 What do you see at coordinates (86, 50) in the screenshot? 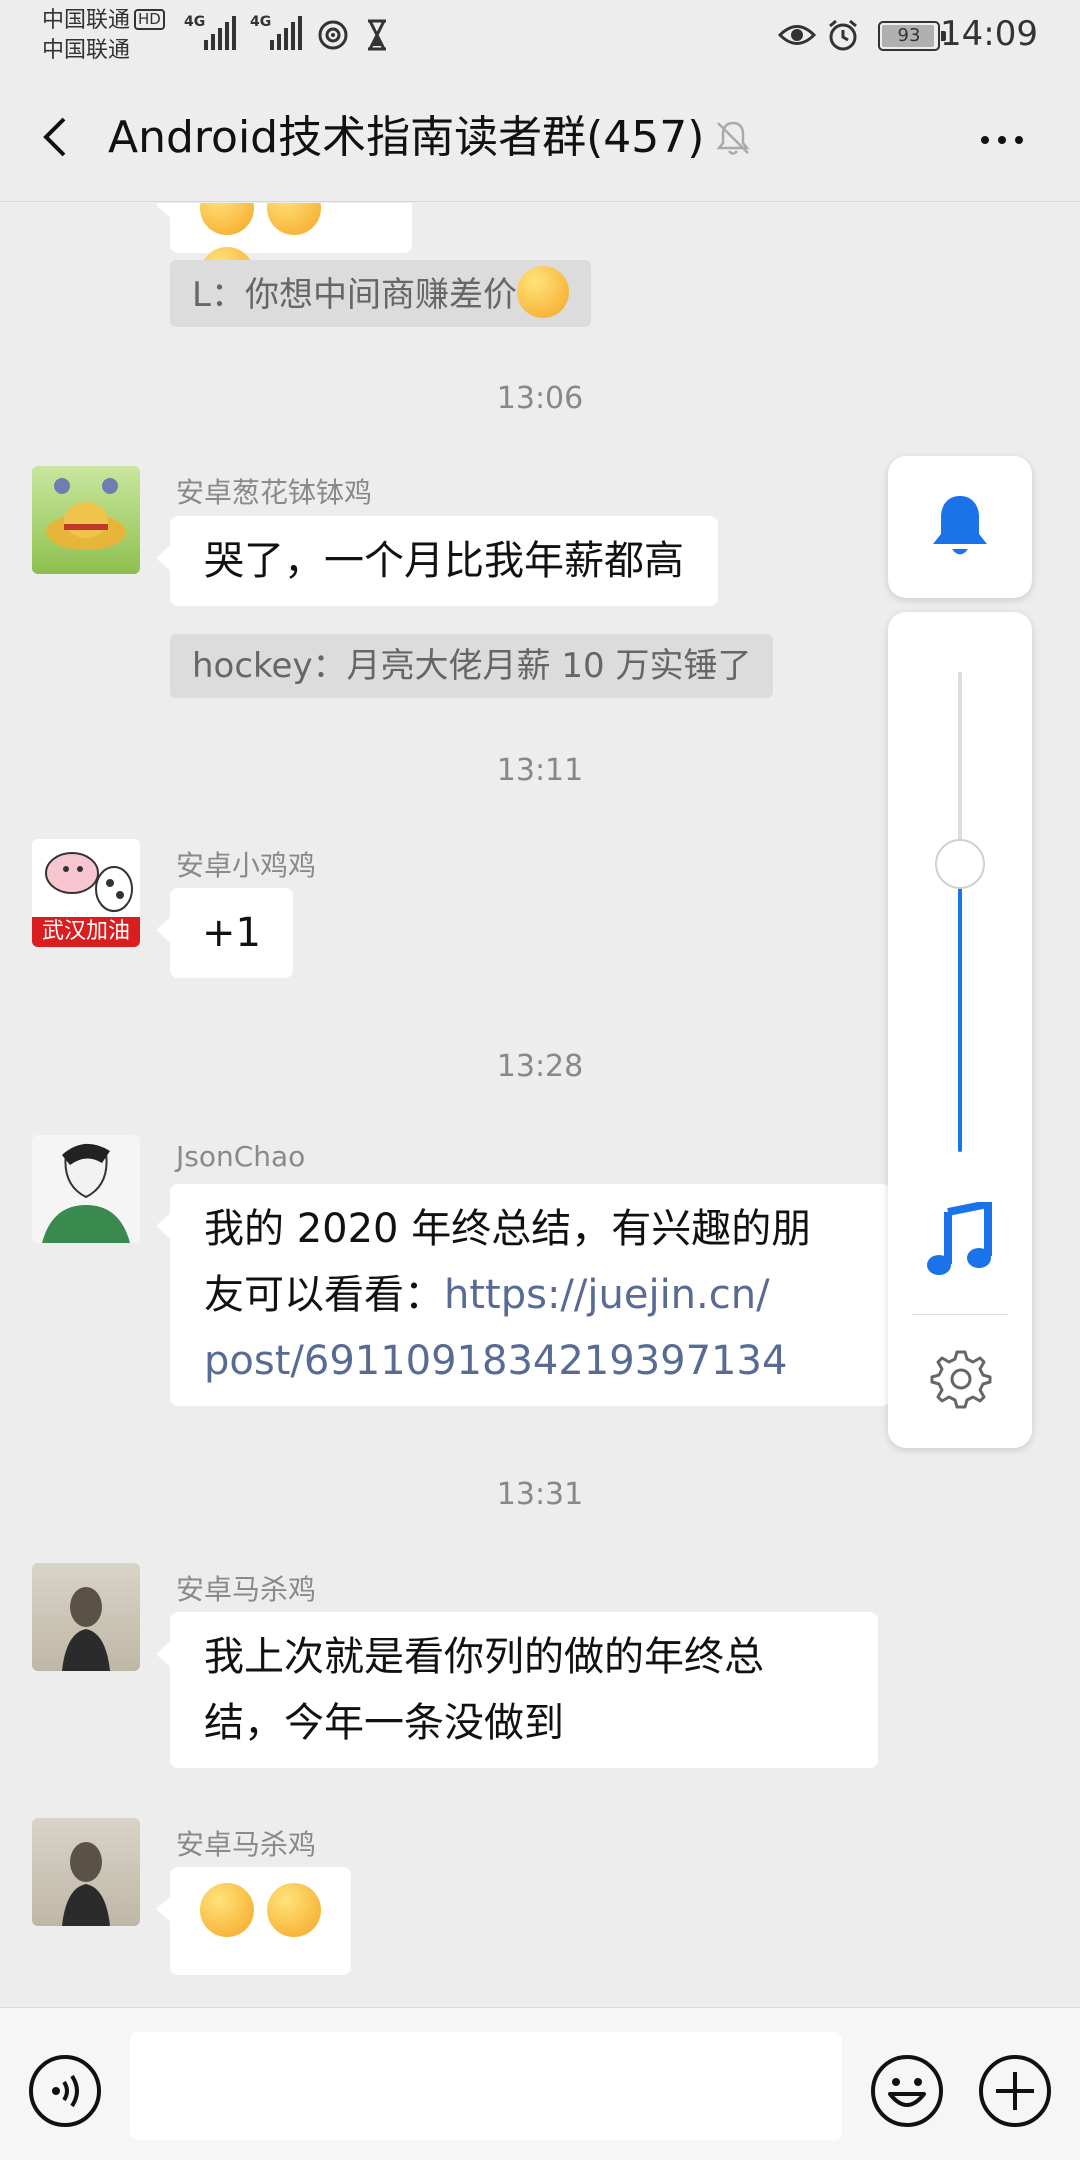
I see `carrier-2: 中国联通` at bounding box center [86, 50].